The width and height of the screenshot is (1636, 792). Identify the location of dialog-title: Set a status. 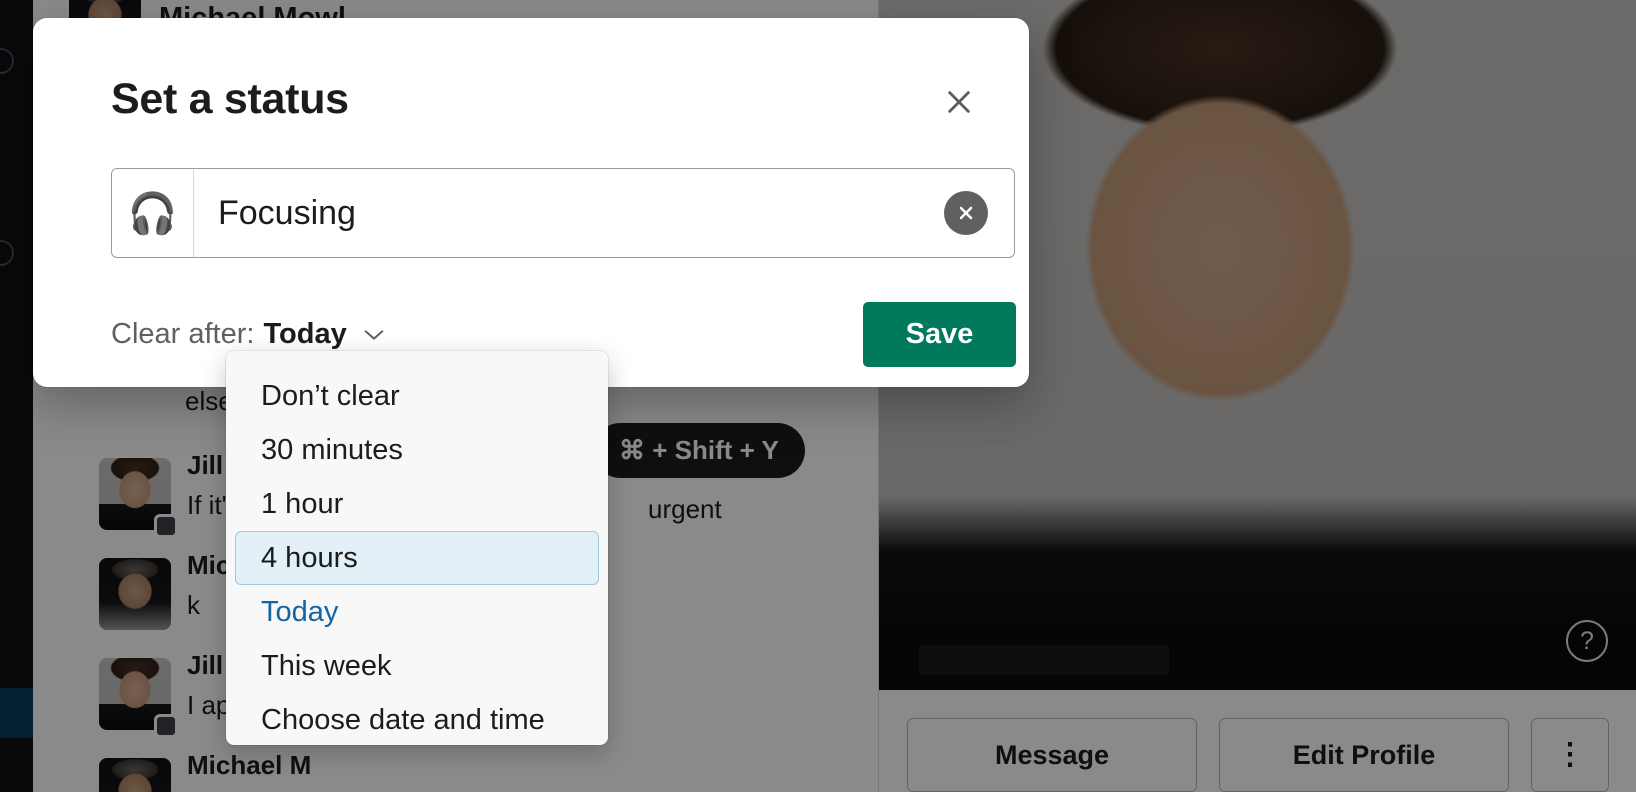
(230, 99).